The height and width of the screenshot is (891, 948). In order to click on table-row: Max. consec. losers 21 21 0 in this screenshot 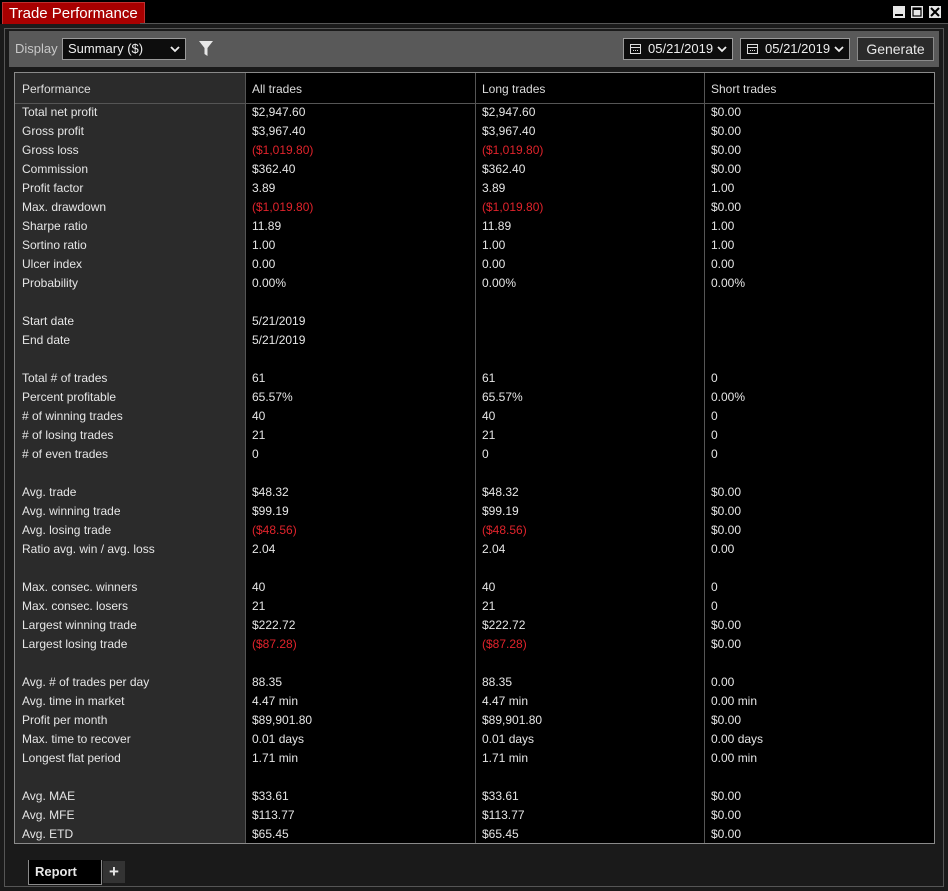, I will do `click(474, 606)`.